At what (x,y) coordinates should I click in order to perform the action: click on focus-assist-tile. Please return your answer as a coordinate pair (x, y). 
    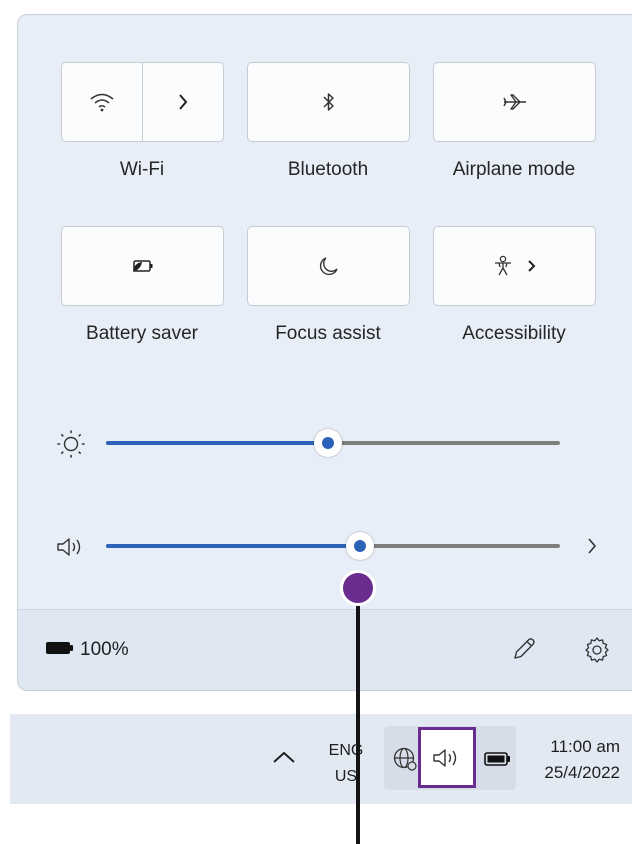
    Looking at the image, I should click on (328, 266).